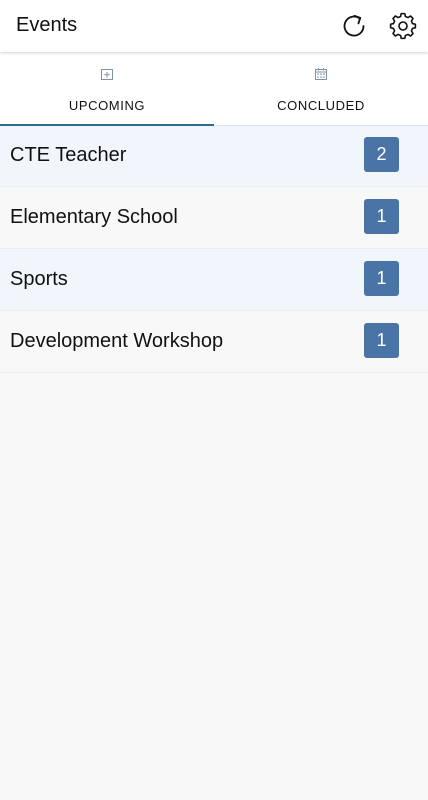 This screenshot has height=800, width=428. What do you see at coordinates (214, 156) in the screenshot?
I see `list-item-cte-teacher: CTE Teacher 2` at bounding box center [214, 156].